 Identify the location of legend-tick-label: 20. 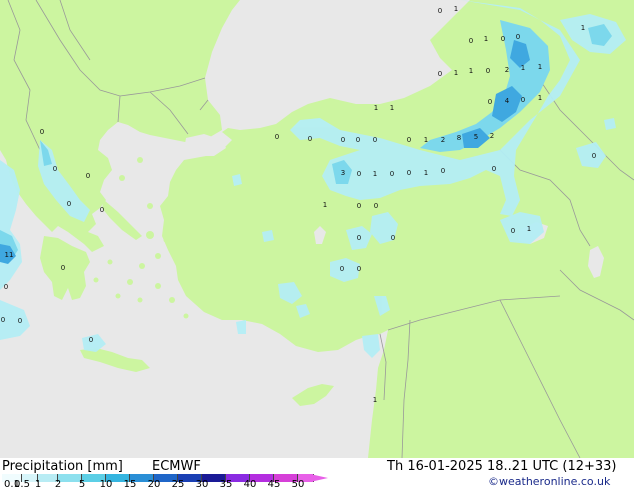
(154, 484).